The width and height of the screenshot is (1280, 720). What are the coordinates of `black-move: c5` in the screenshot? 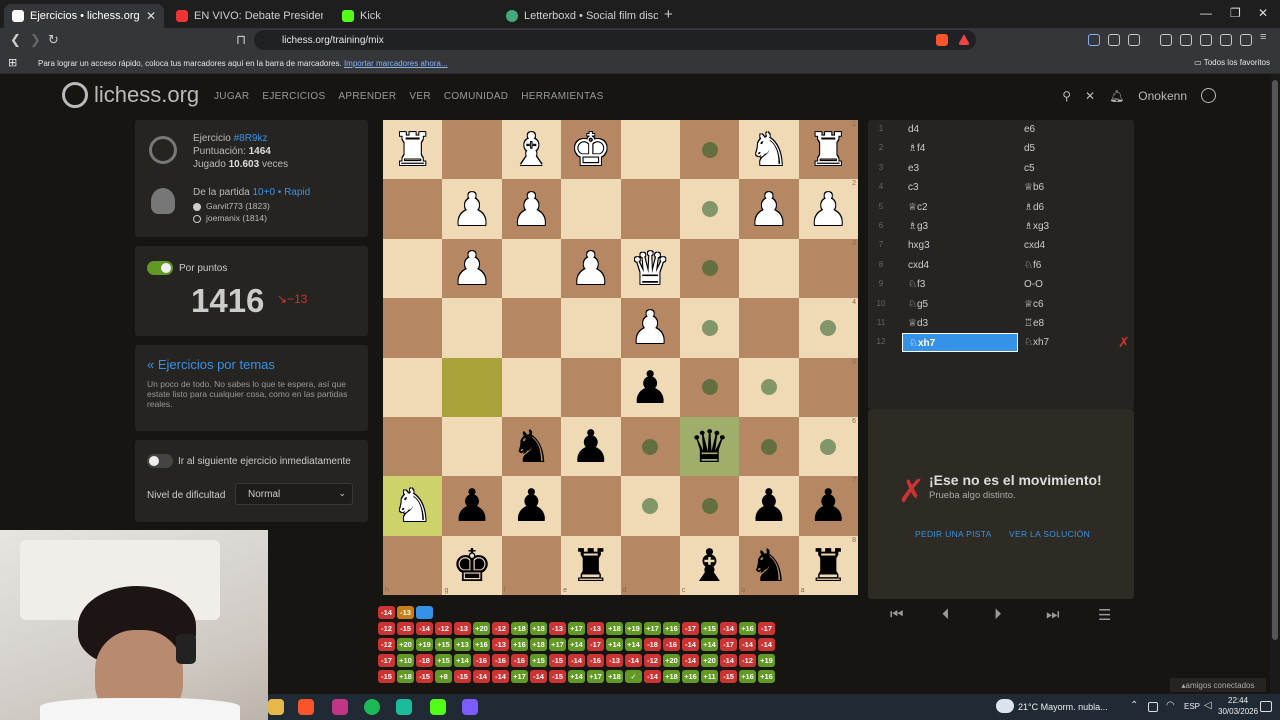 It's located at (1076, 168).